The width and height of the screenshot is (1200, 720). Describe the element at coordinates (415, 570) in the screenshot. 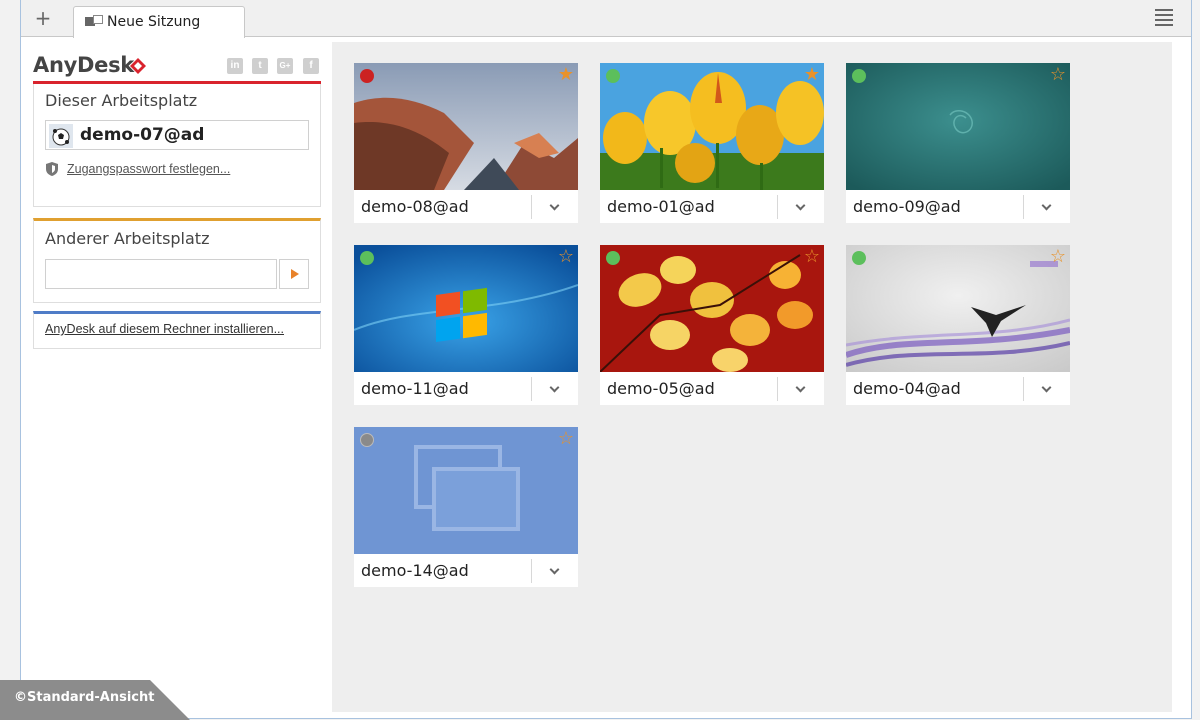

I see `session-label: demo-14@ad` at that location.